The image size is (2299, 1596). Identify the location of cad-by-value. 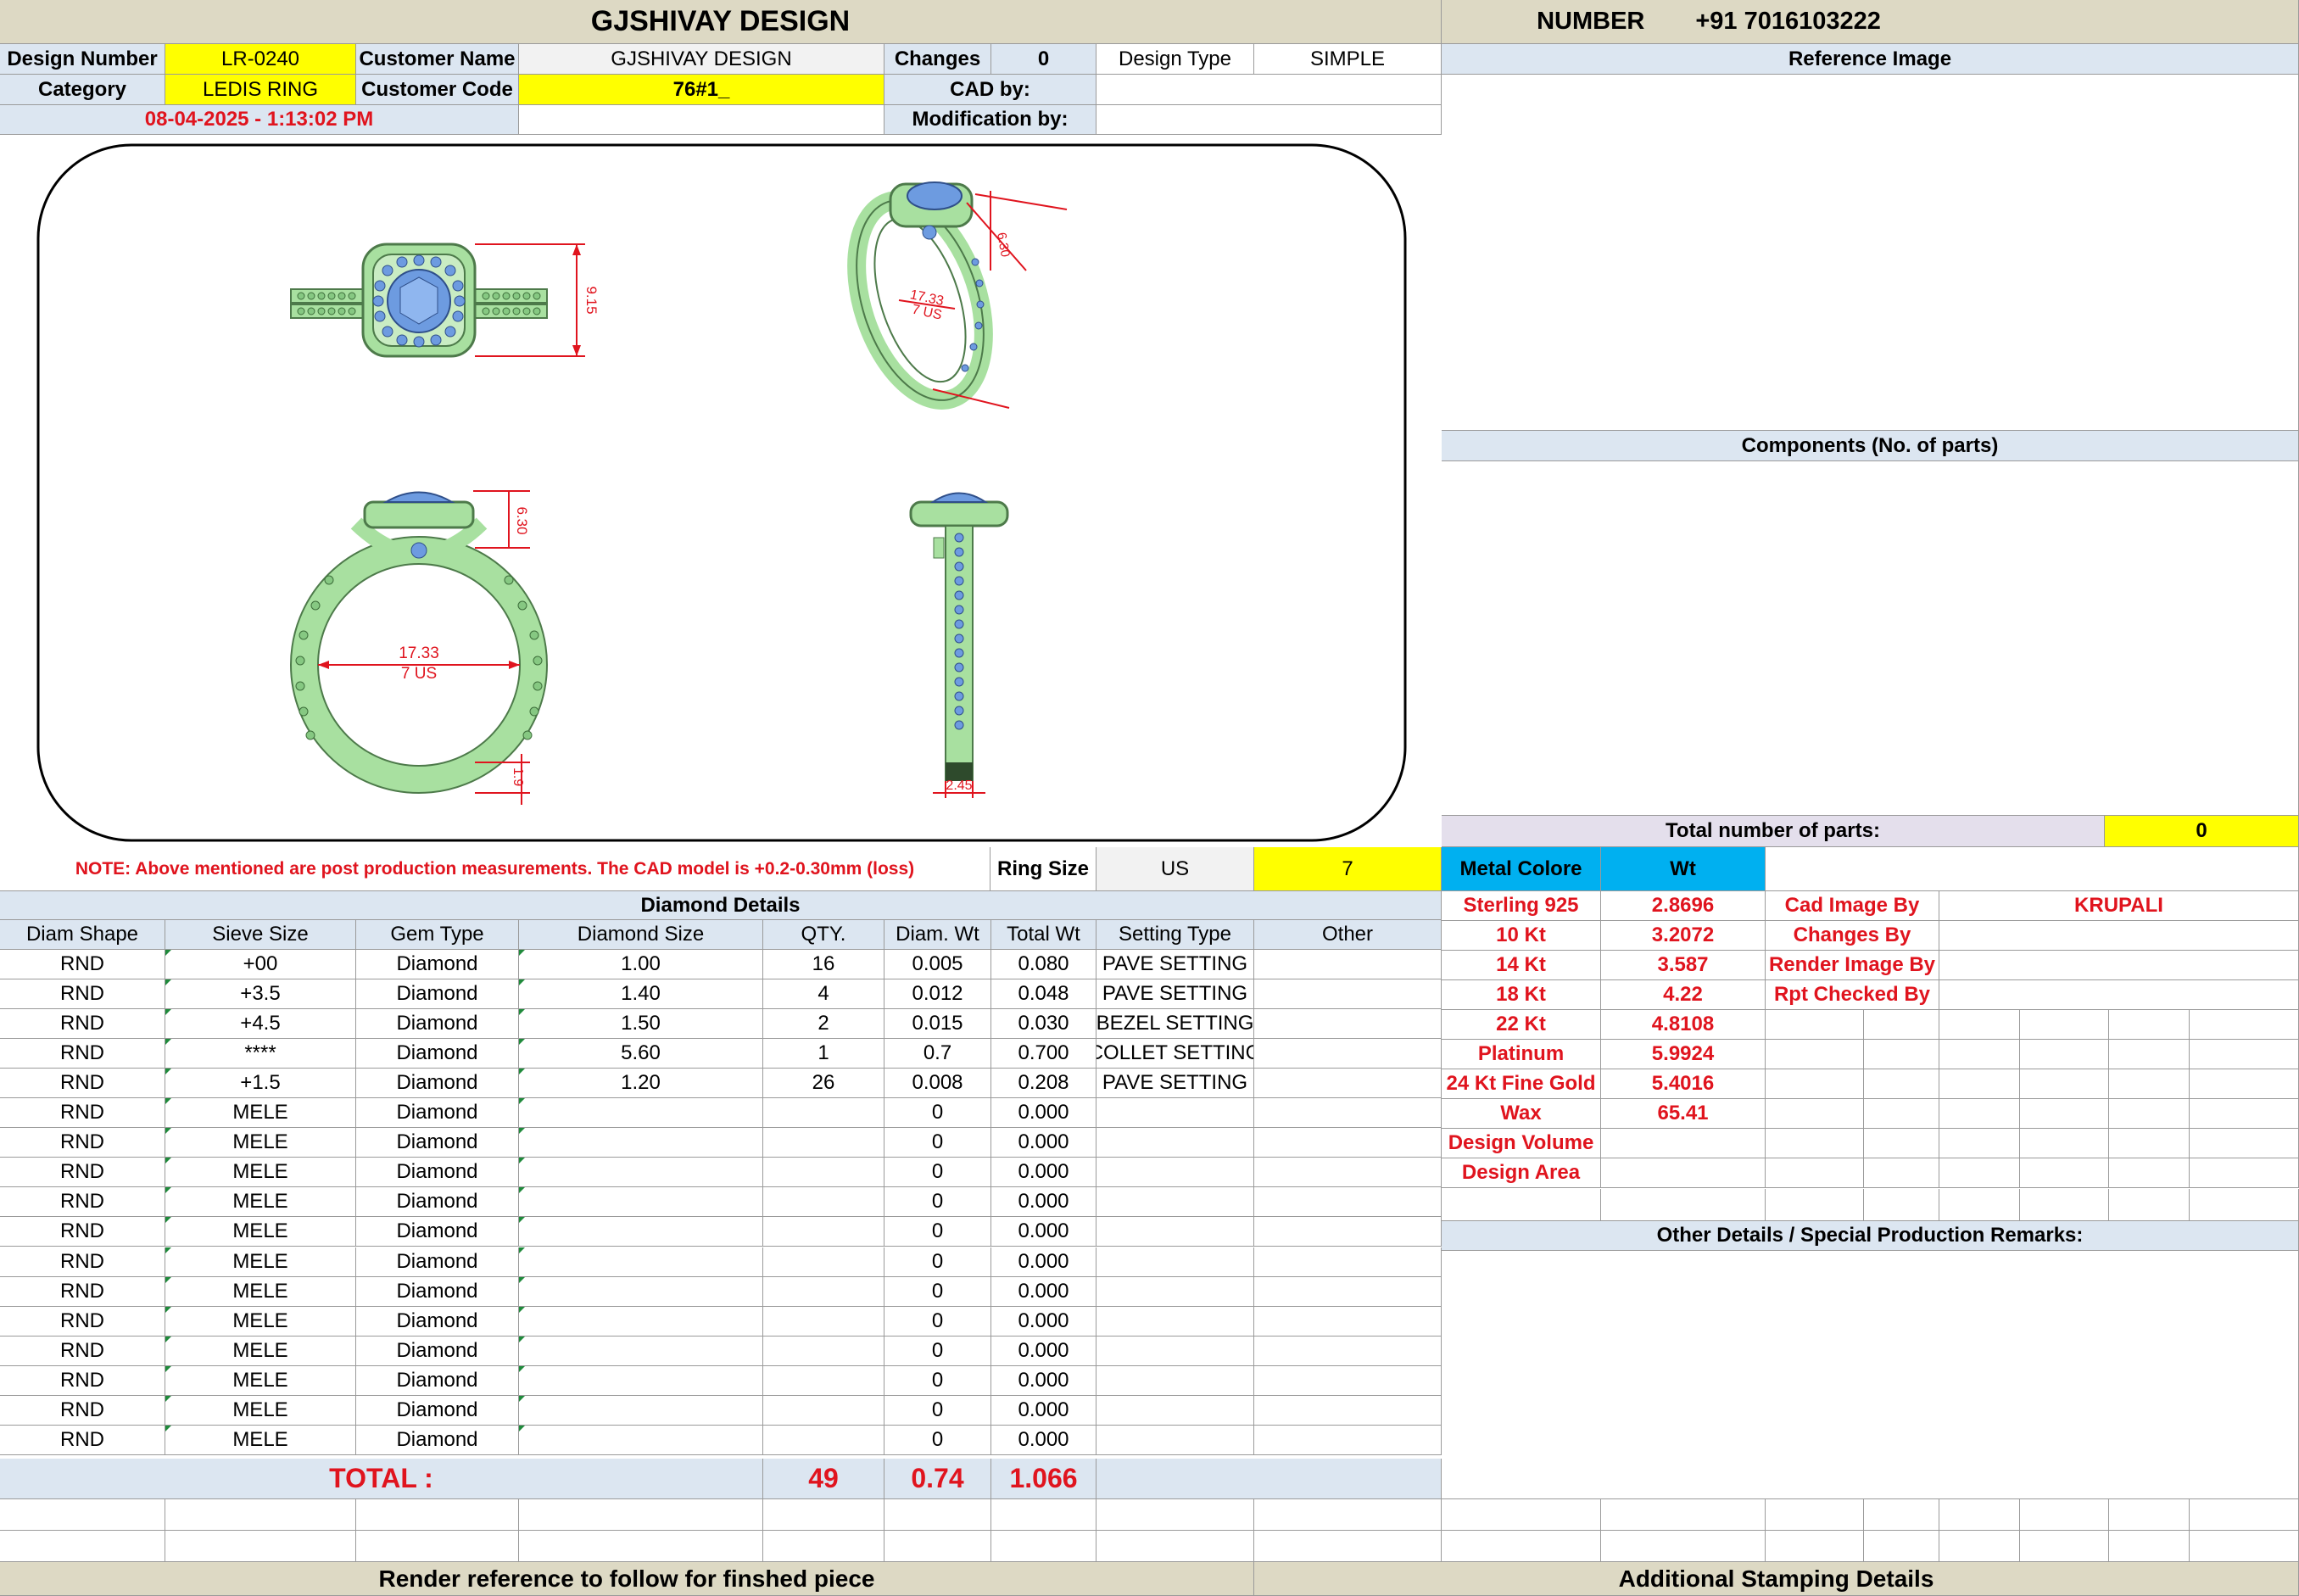
(1269, 90).